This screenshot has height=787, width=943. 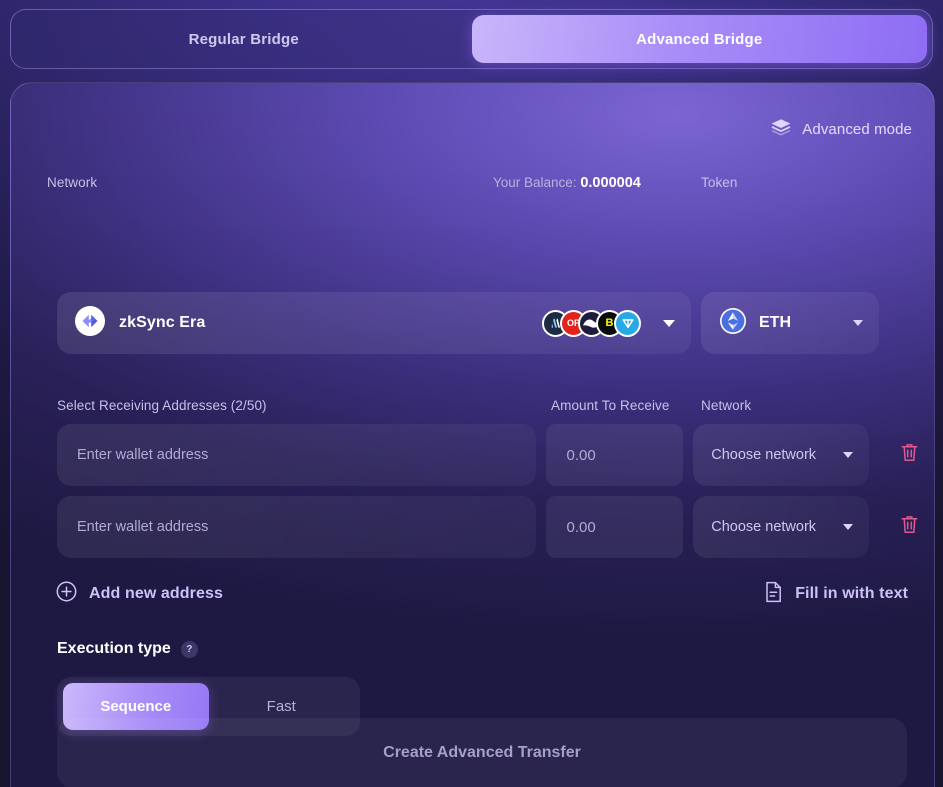 I want to click on tab-regular-bridge: Regular Bridge, so click(x=244, y=39).